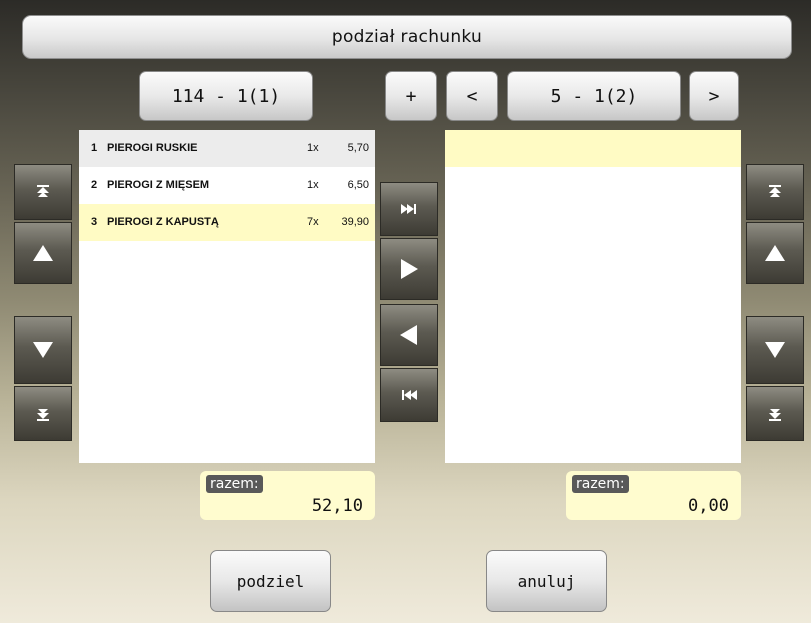 The width and height of the screenshot is (811, 623). I want to click on right-total-box: razem: 0,00, so click(653, 495).